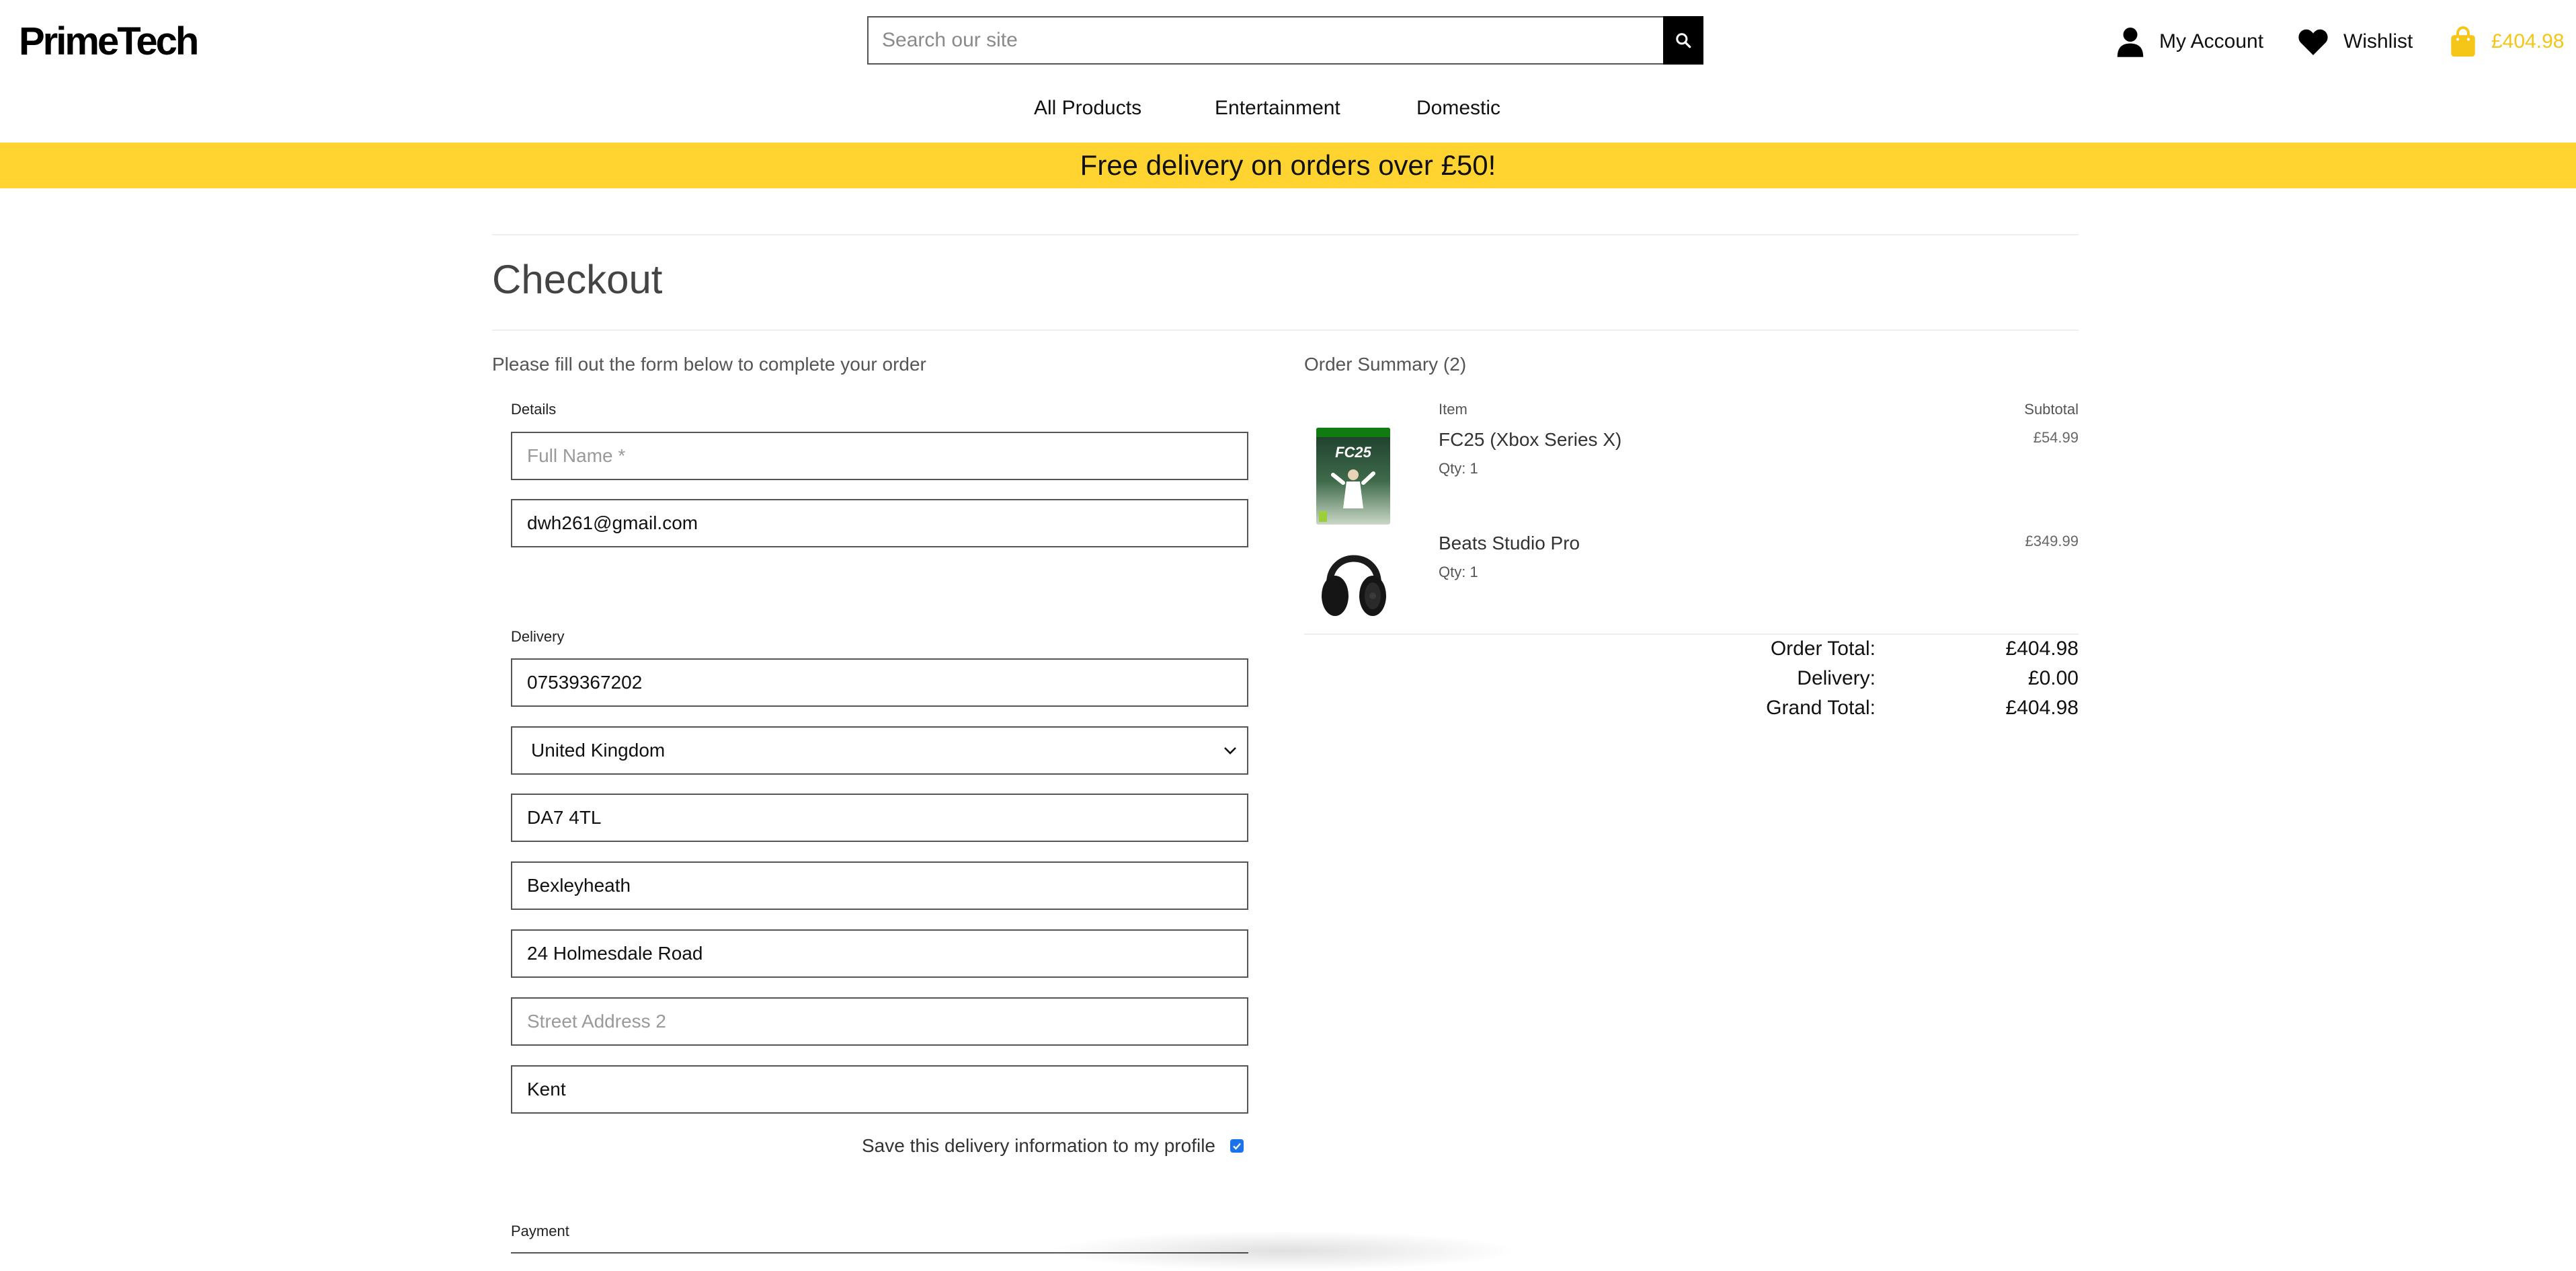  What do you see at coordinates (2130, 42) in the screenshot?
I see `user-icon` at bounding box center [2130, 42].